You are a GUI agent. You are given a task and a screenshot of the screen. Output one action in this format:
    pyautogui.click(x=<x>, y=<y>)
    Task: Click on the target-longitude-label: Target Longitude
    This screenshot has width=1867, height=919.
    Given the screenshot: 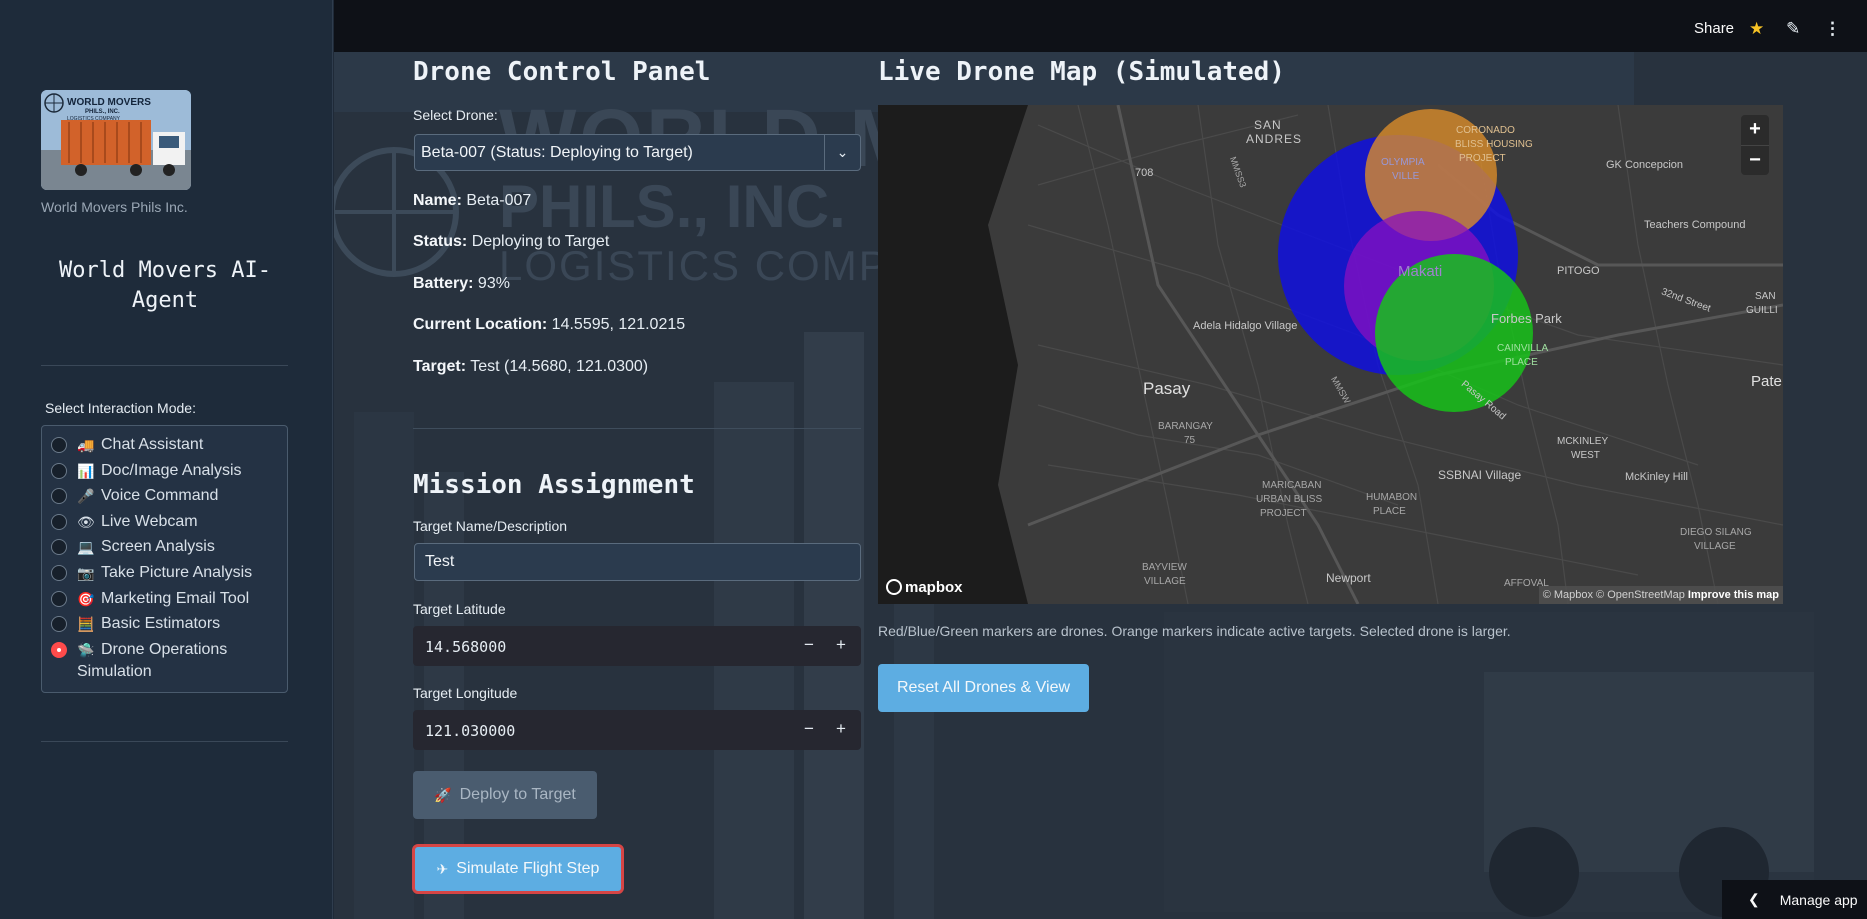 What is the action you would take?
    pyautogui.click(x=465, y=693)
    